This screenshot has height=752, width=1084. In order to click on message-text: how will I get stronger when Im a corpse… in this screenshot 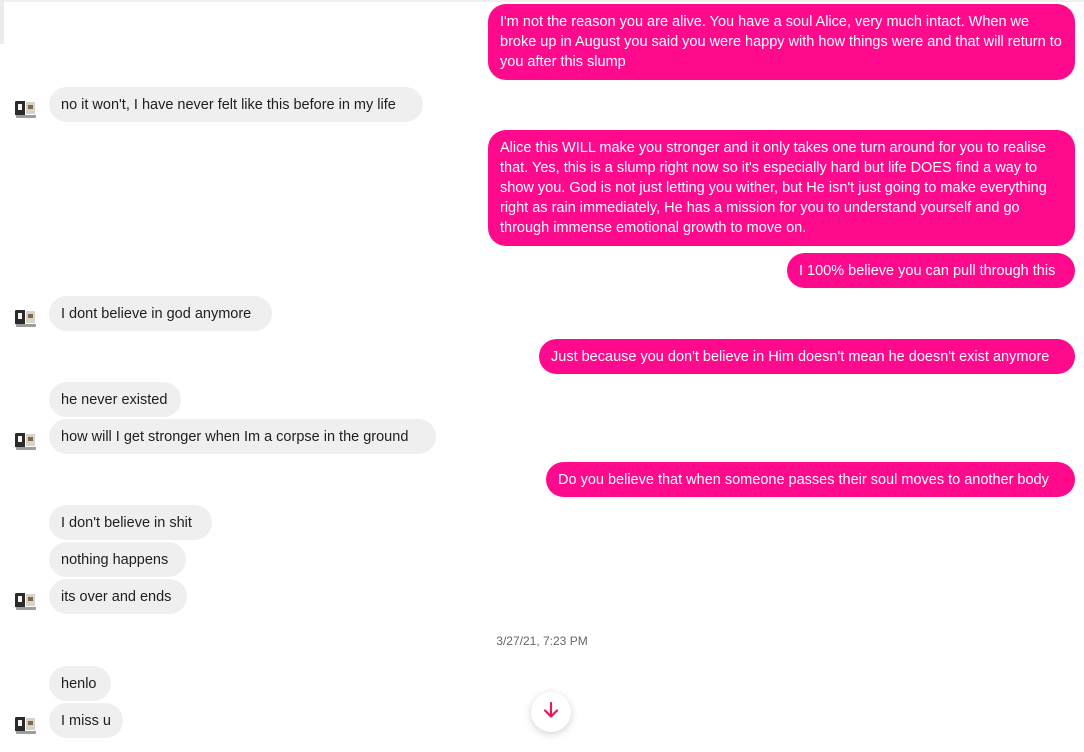, I will do `click(235, 437)`.